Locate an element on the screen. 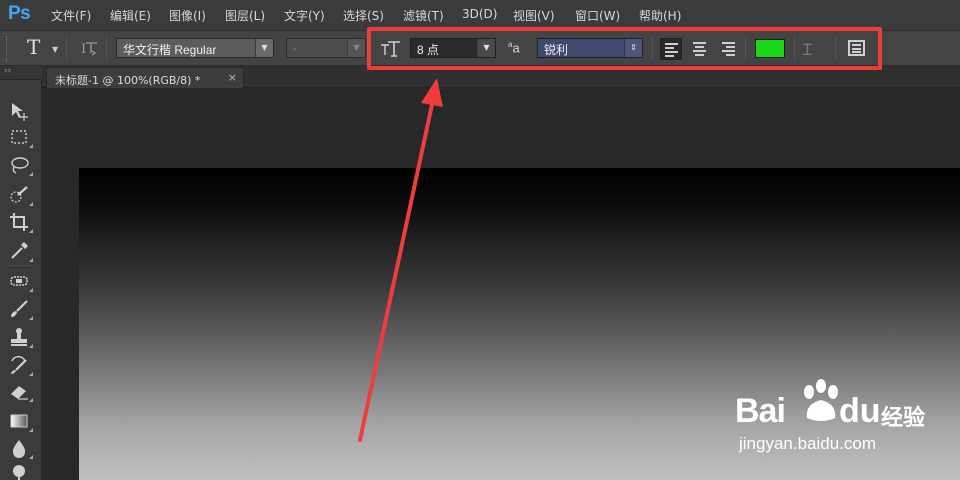  crop-tool-icon is located at coordinates (20, 222).